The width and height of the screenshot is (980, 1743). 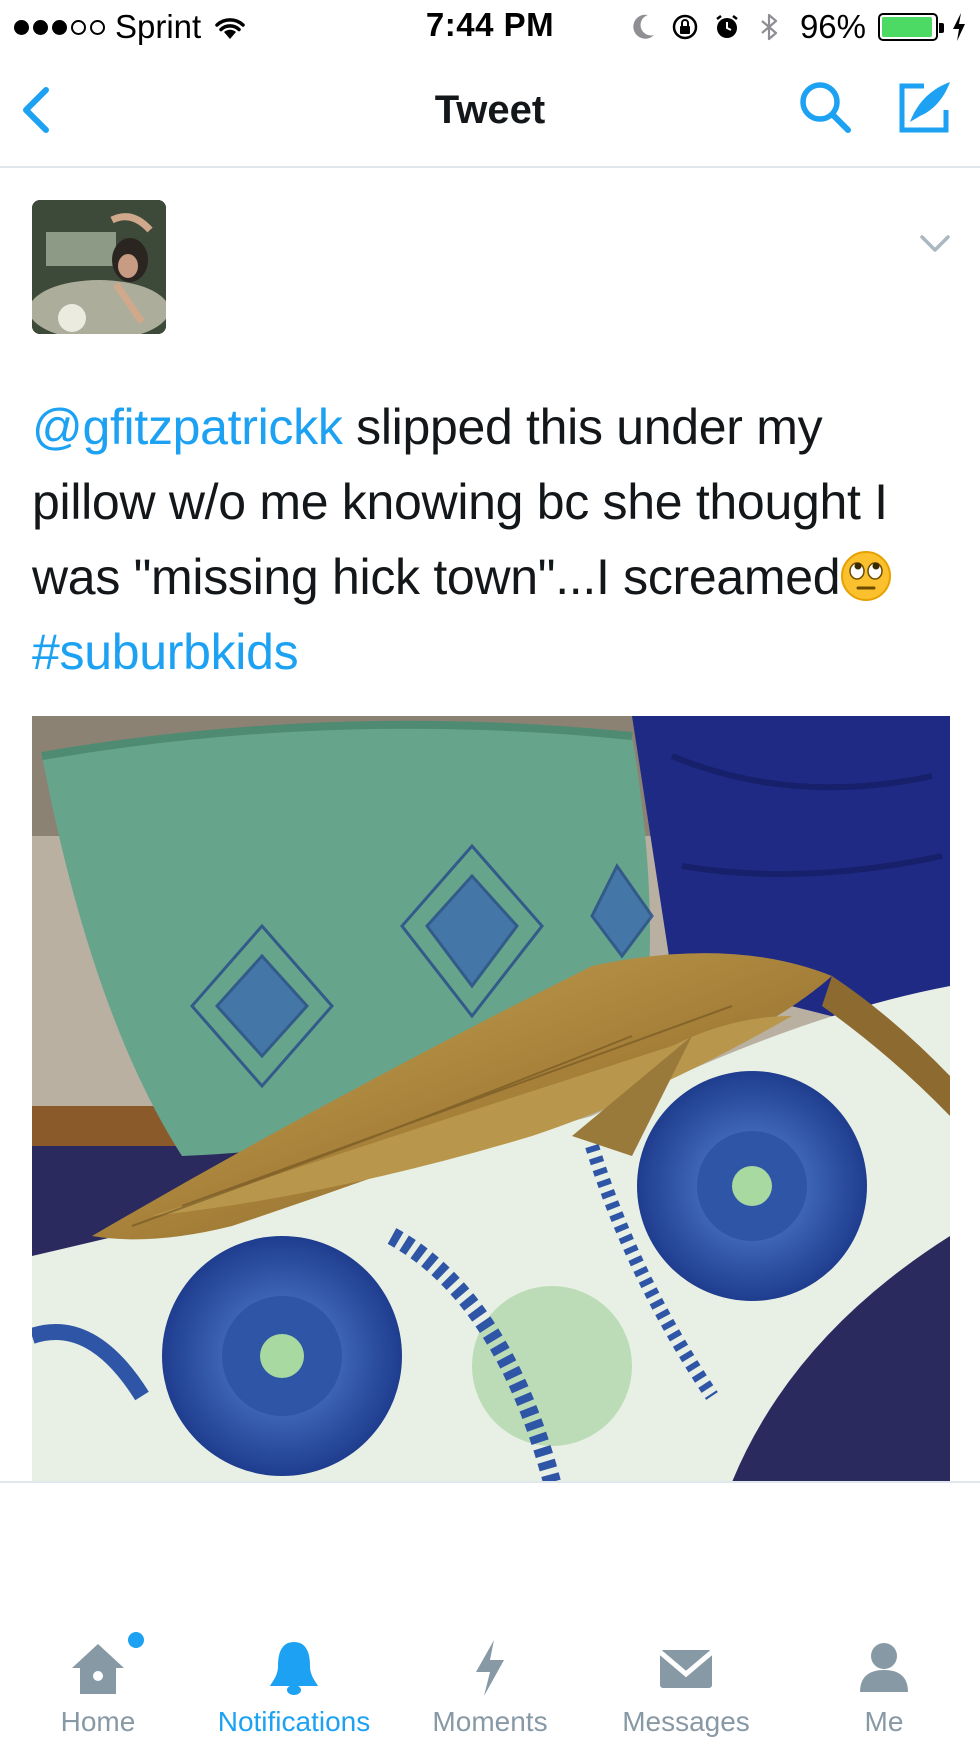 I want to click on avatar, so click(x=99, y=267).